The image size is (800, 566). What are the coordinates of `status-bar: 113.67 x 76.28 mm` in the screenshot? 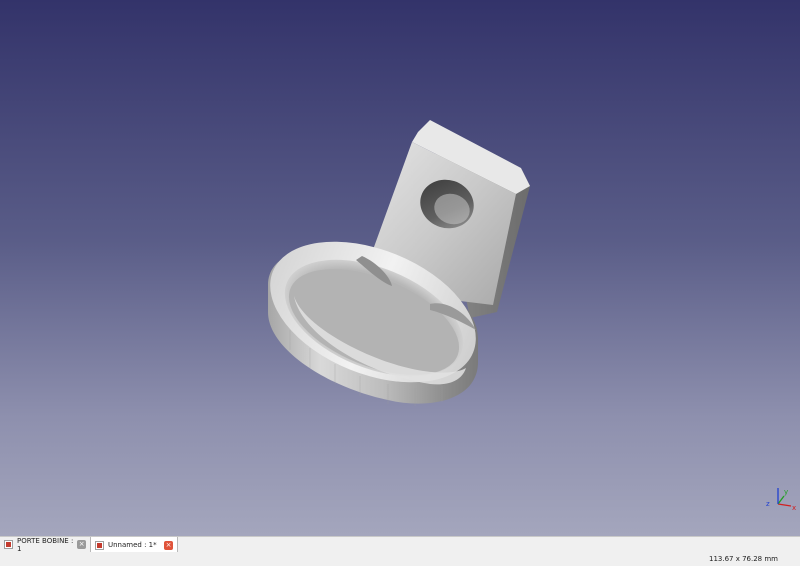 It's located at (400, 559).